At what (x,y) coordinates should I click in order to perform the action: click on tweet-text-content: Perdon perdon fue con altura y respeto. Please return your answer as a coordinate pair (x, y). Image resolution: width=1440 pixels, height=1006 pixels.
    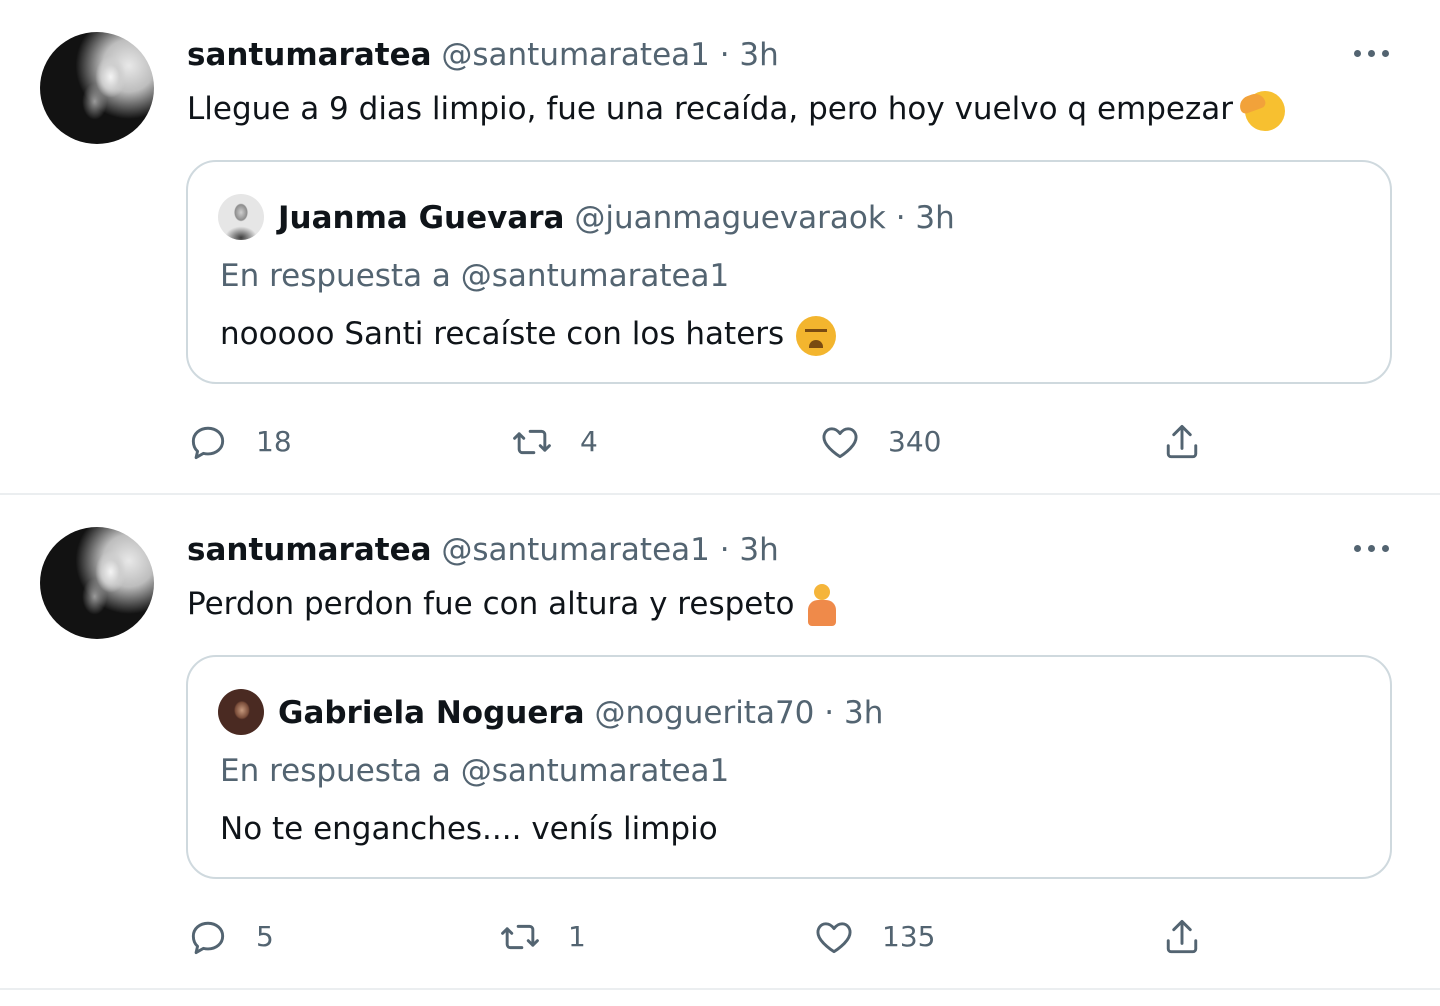
    Looking at the image, I should click on (491, 604).